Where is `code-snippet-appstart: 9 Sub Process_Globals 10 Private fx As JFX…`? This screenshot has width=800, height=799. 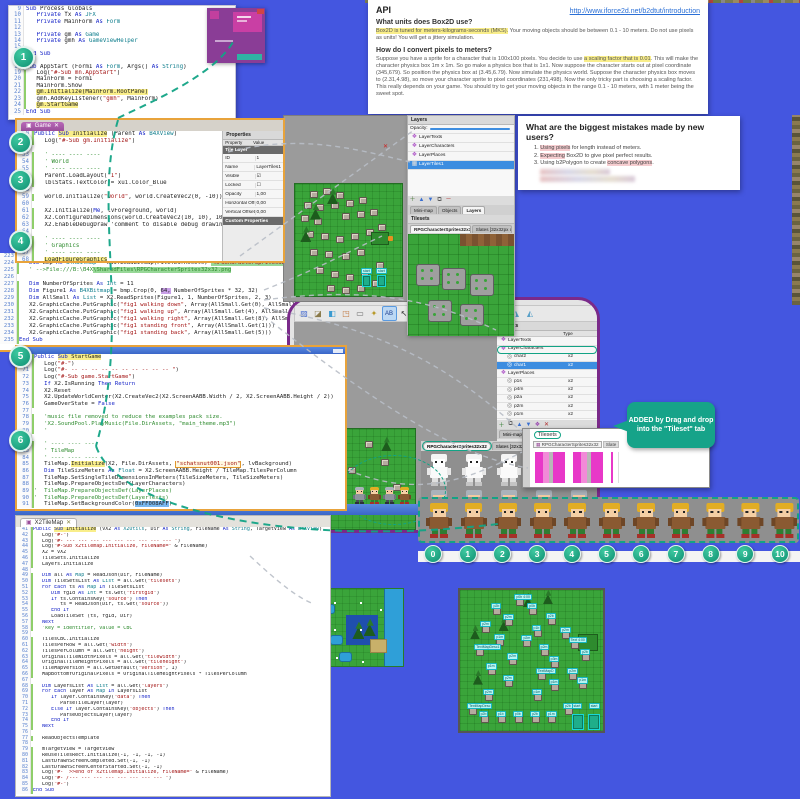 code-snippet-appstart: 9 Sub Process_Globals 10 Private fx As JFX… is located at coordinates (122, 62).